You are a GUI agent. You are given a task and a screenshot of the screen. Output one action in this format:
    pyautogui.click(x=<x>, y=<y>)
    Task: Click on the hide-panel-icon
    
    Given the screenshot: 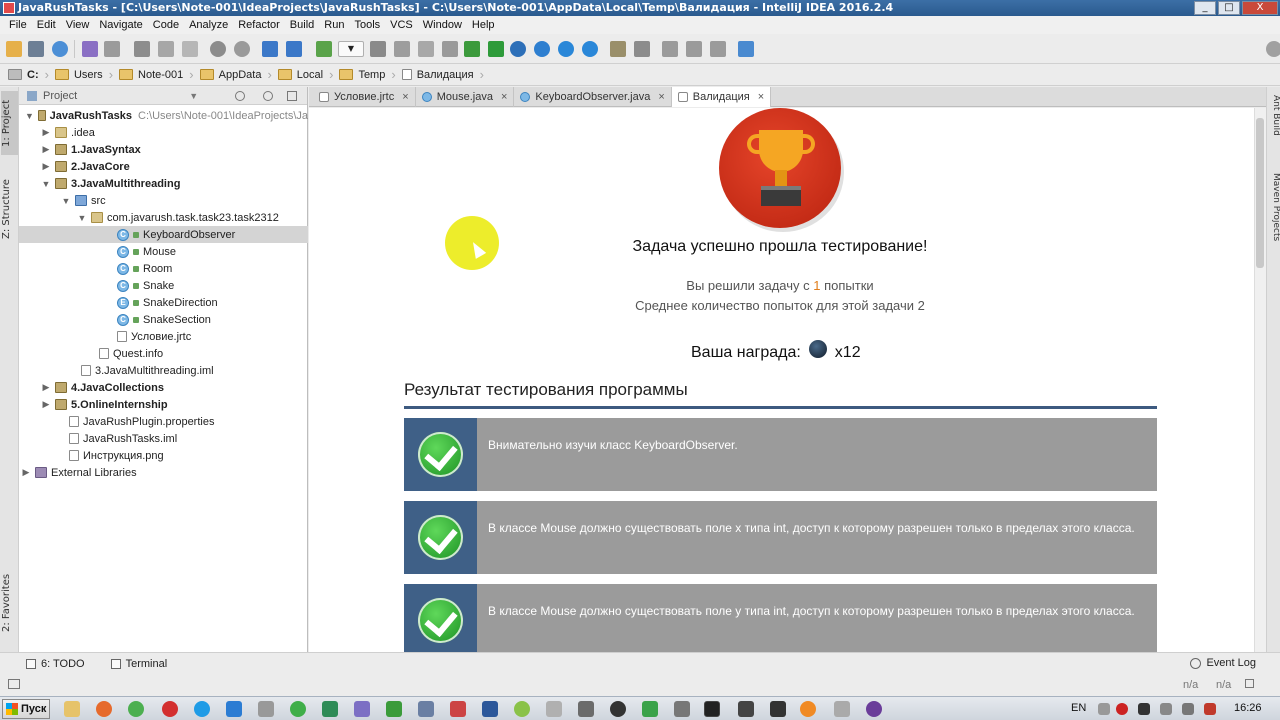 What is the action you would take?
    pyautogui.click(x=292, y=96)
    